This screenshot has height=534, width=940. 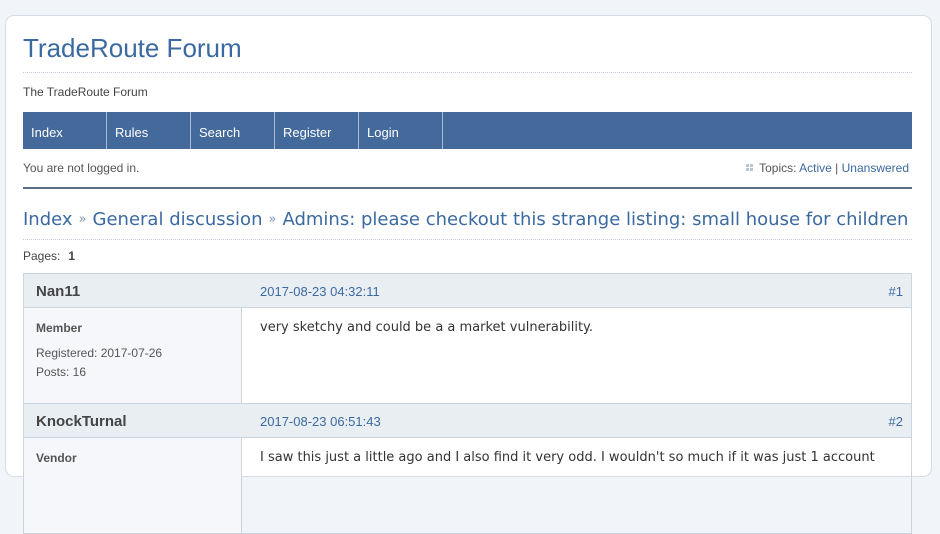 What do you see at coordinates (233, 130) in the screenshot?
I see `nav-search: Search` at bounding box center [233, 130].